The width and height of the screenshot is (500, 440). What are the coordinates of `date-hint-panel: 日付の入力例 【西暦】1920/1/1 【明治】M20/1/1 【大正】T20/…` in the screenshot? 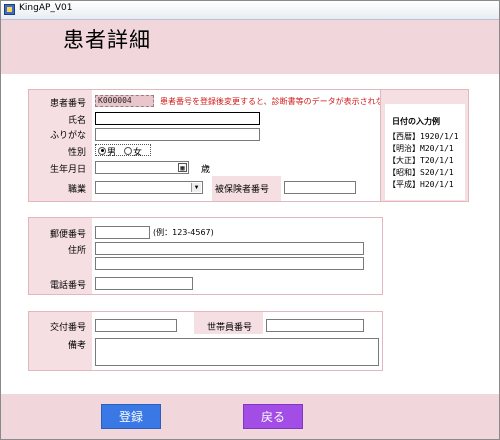 It's located at (424, 145).